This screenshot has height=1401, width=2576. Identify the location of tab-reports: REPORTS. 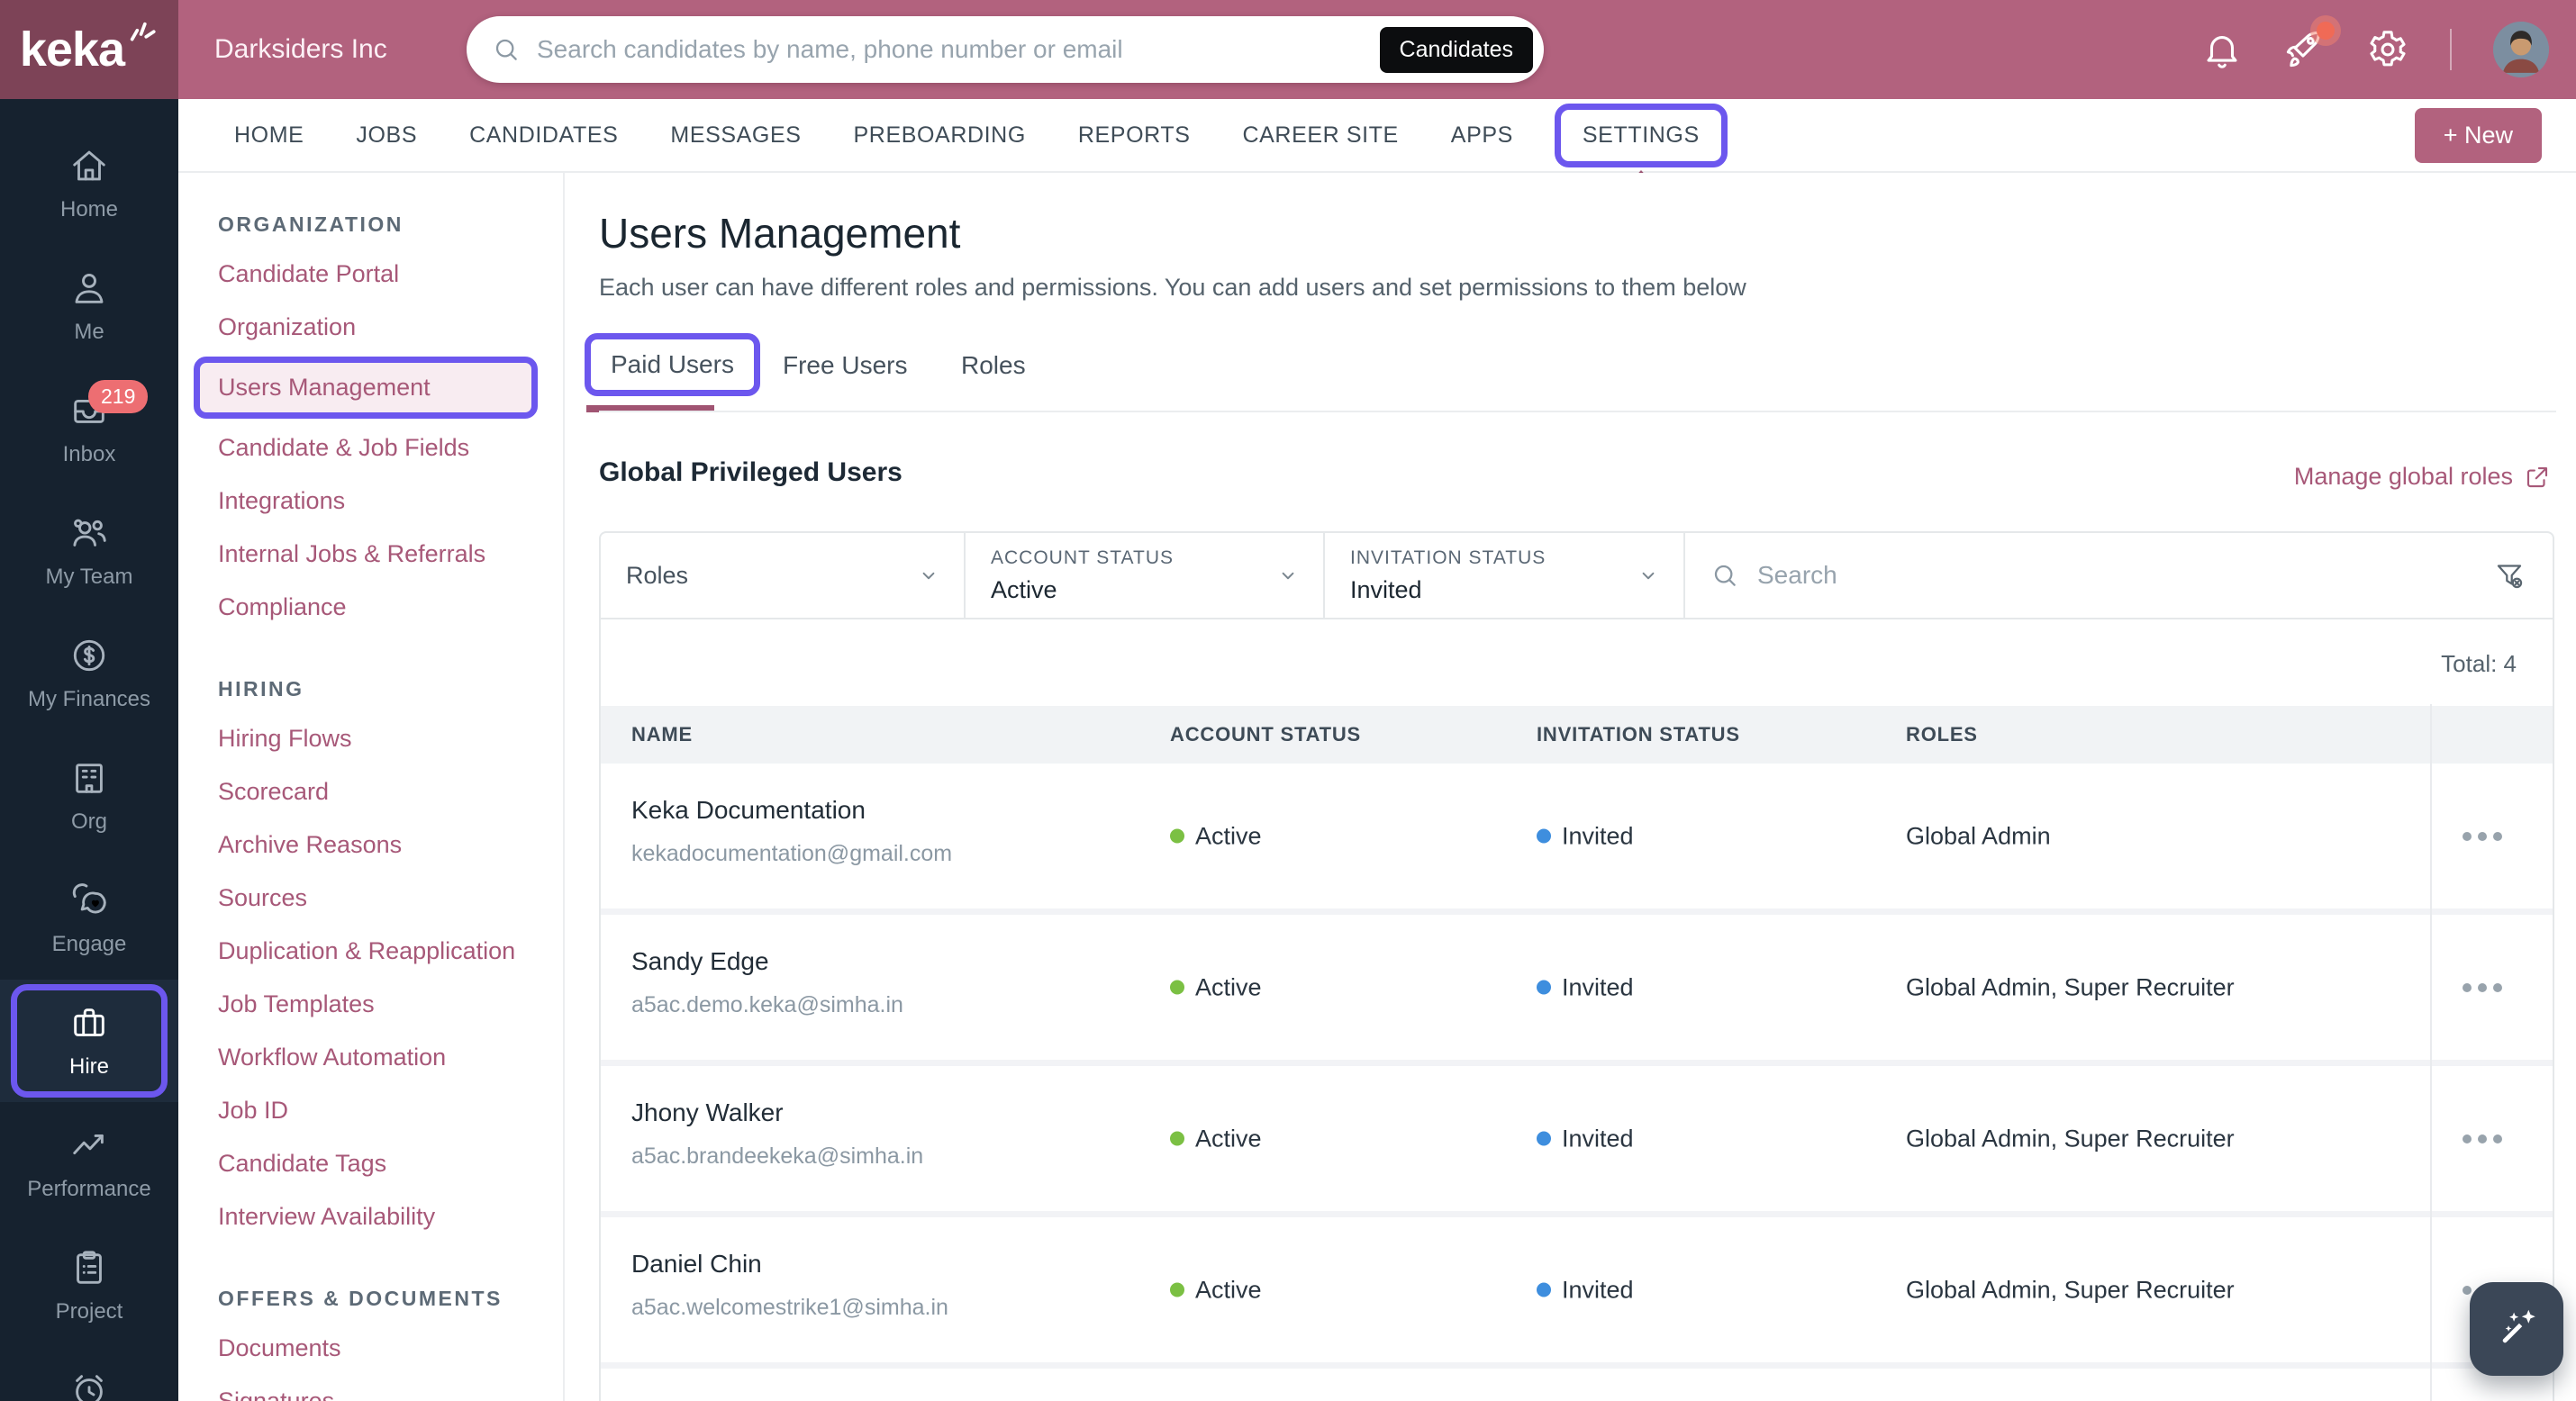
(1134, 135).